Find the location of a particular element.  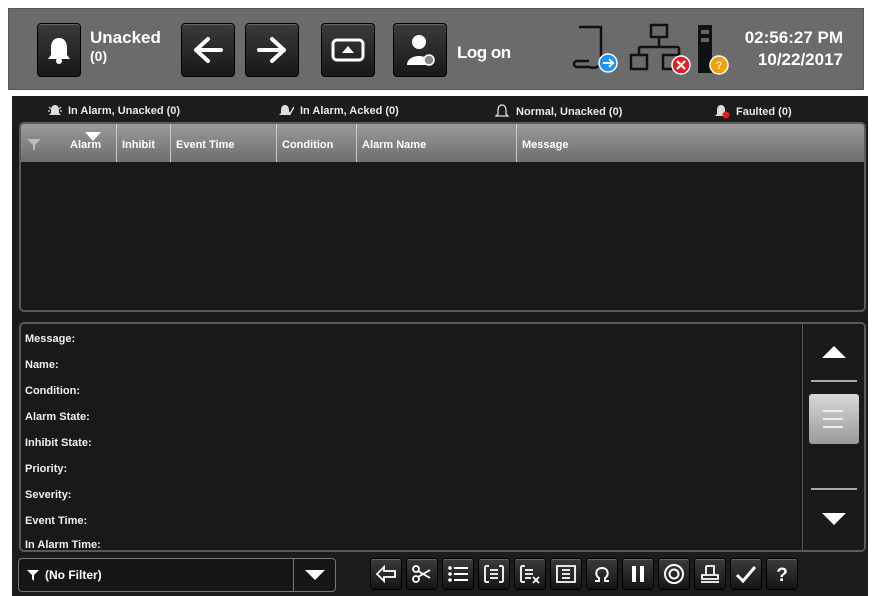

bell-icon is located at coordinates (59, 51).